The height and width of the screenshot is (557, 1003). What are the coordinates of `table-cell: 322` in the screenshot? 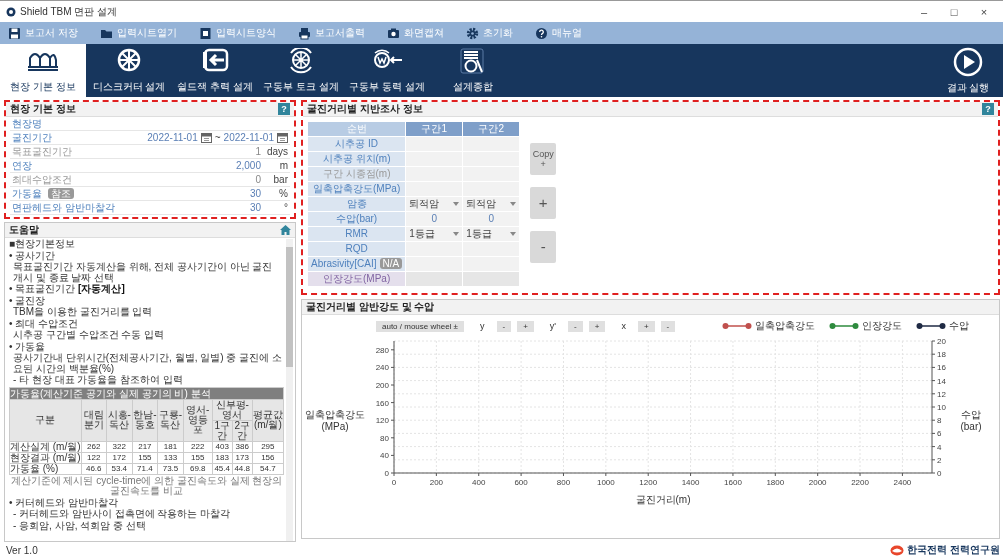 It's located at (119, 446).